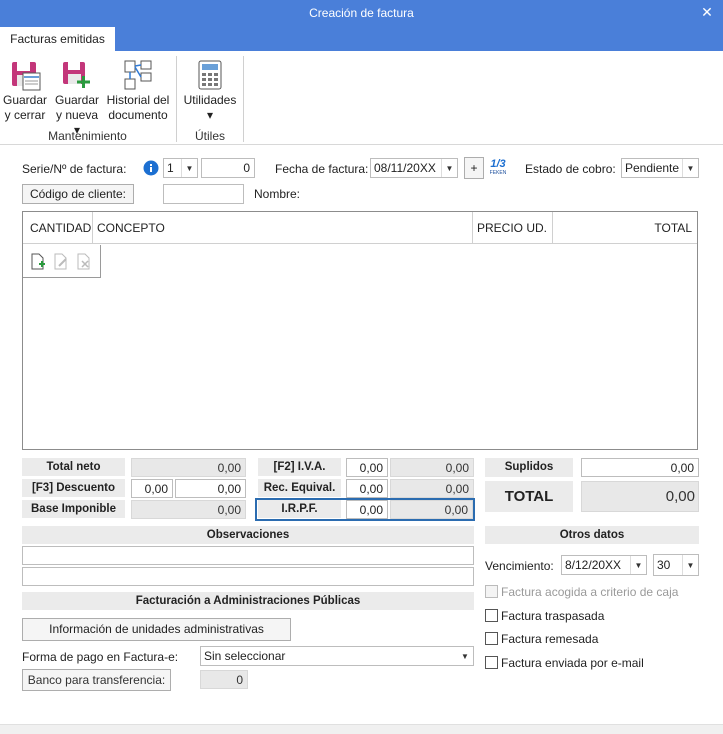 The width and height of the screenshot is (723, 734). I want to click on total-label: TOTAL, so click(529, 496).